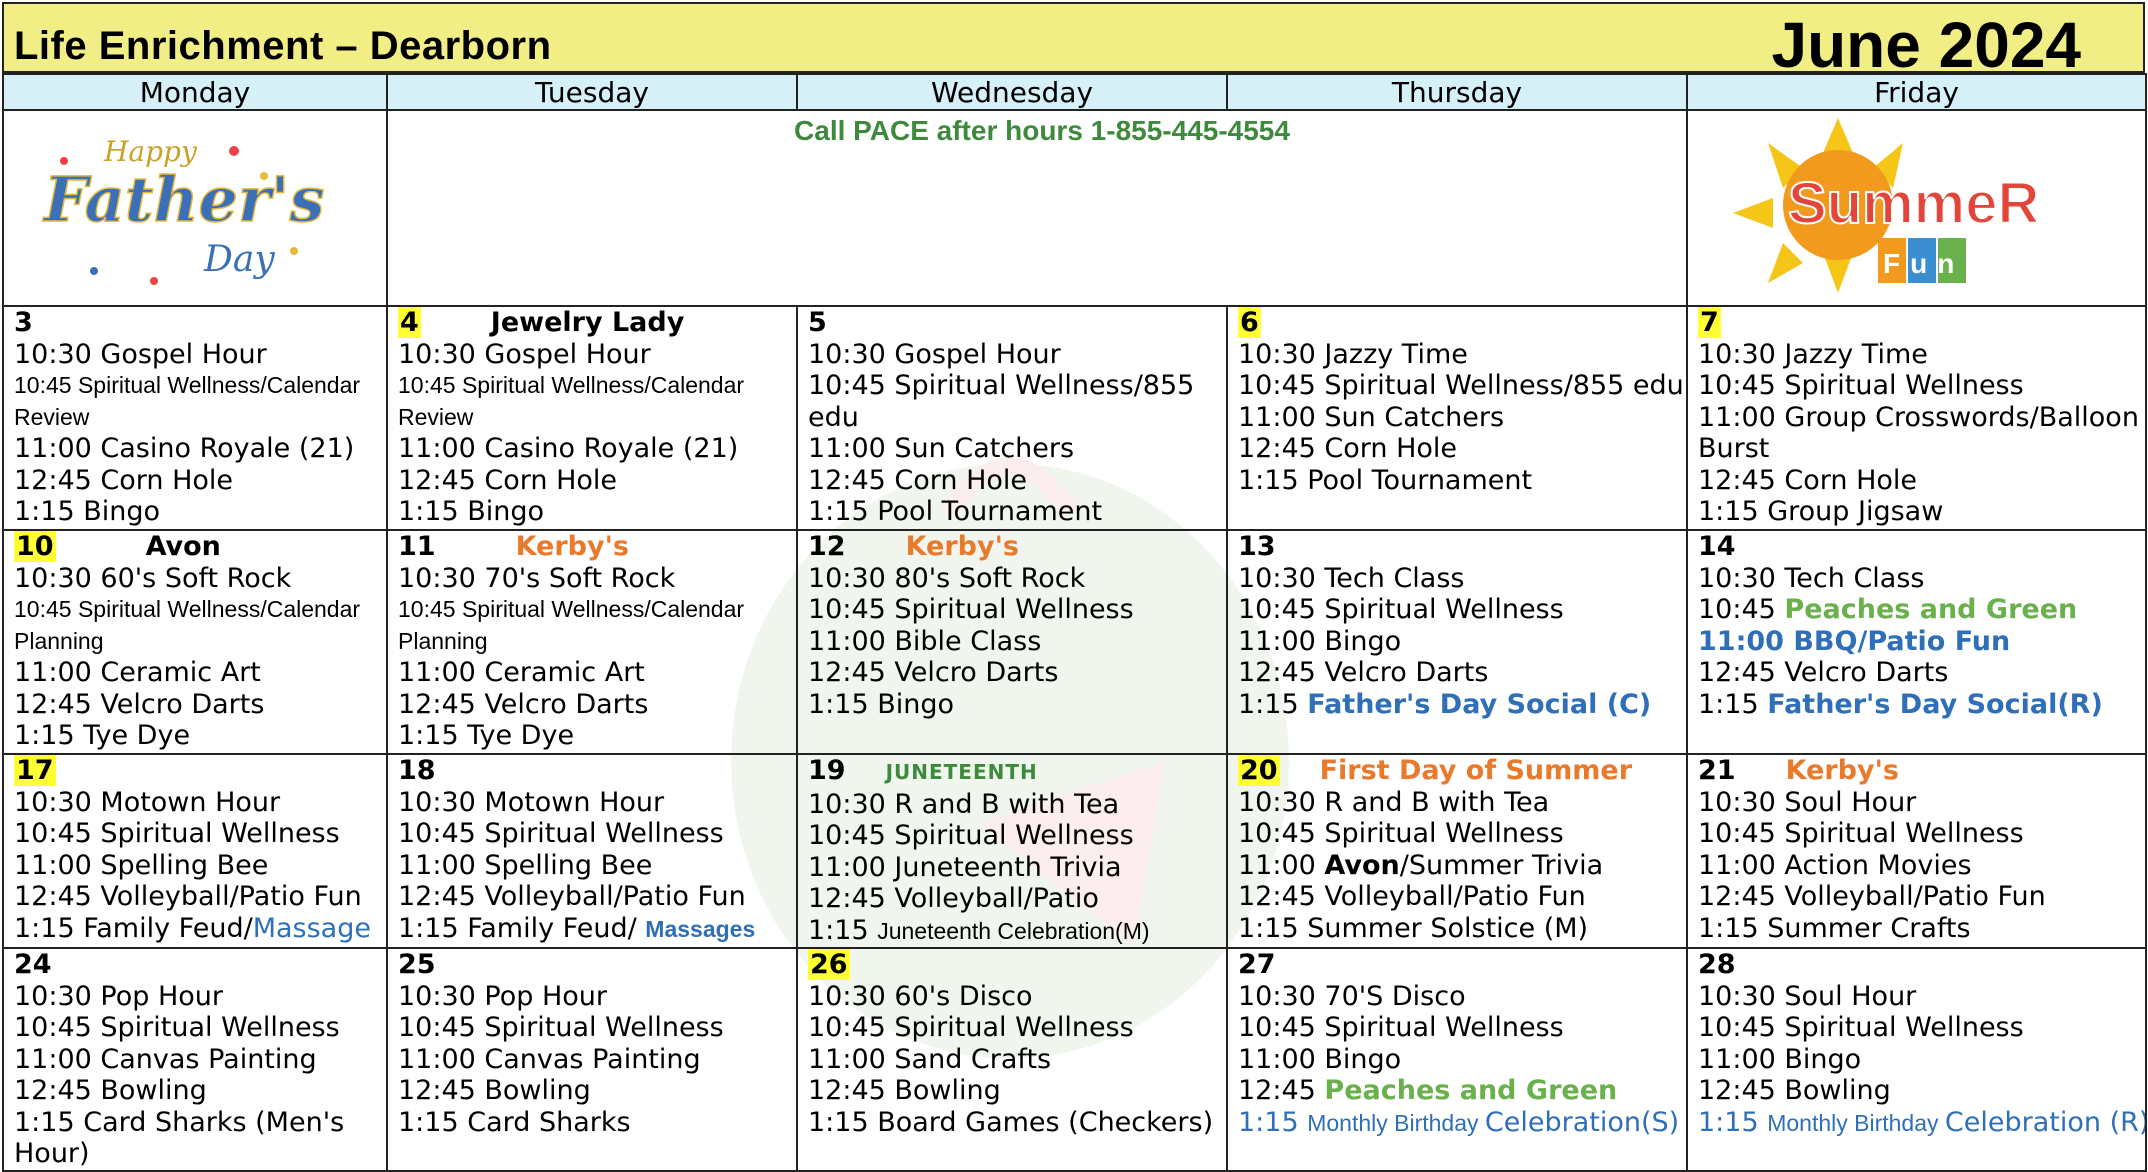 This screenshot has height=1172, width=2148. I want to click on svg-text: Fun, so click(1923, 263).